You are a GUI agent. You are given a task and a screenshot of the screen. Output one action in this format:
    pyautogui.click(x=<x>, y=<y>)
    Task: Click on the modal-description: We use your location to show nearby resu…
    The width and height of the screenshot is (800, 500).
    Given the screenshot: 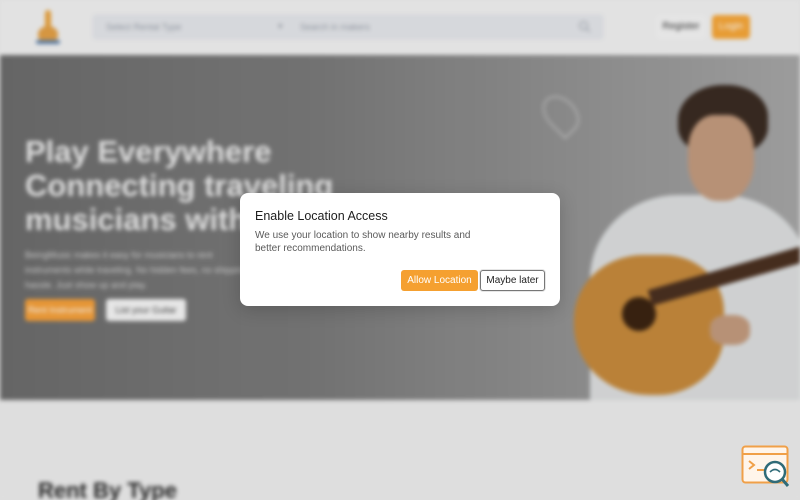 What is the action you would take?
    pyautogui.click(x=363, y=242)
    